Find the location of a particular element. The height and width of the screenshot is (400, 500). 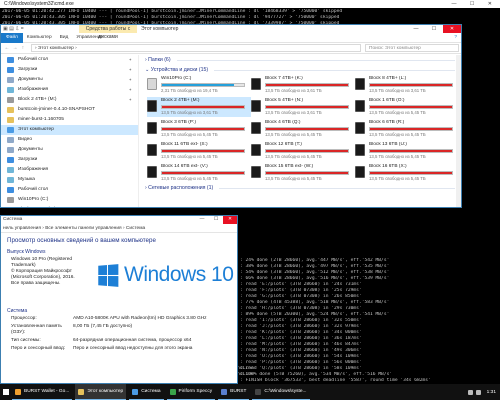

nav-item: burstcoin-jminer-0.4.10-SNAPSHOT is located at coordinates (69, 110).